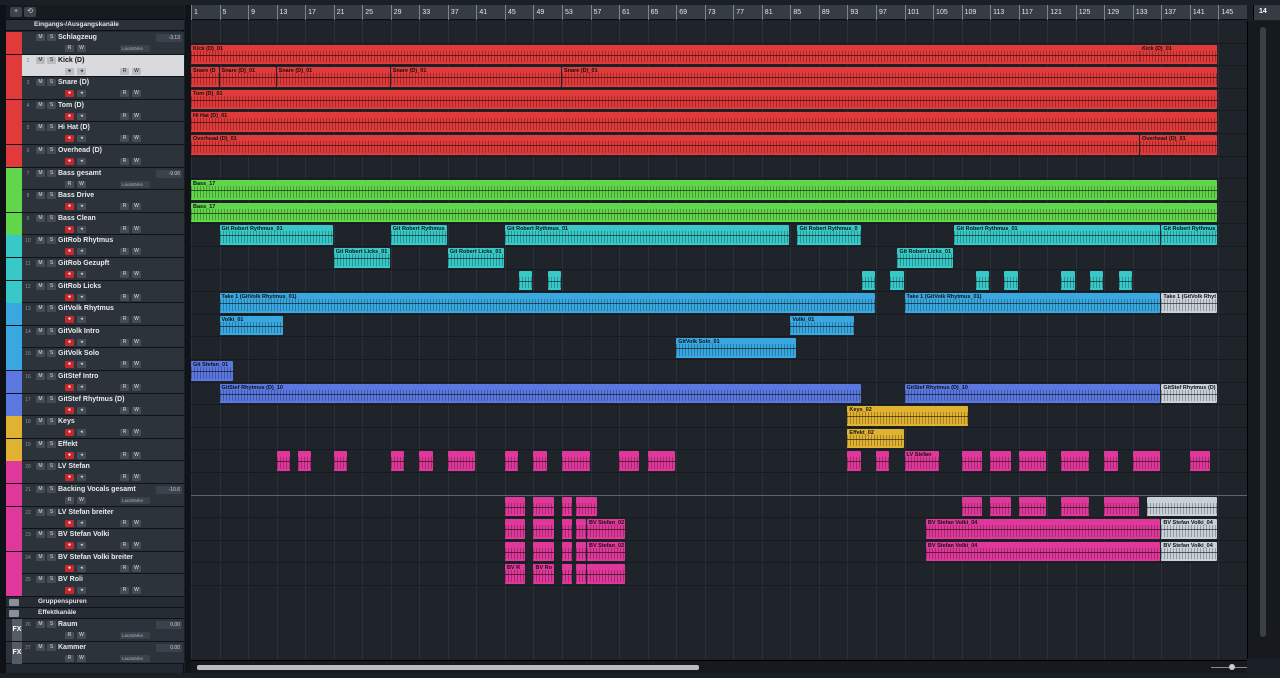 The width and height of the screenshot is (1280, 678). What do you see at coordinates (95, 405) in the screenshot?
I see `track-row: 17 M S ● ◂ R W GitStef Rhytmus (D)` at bounding box center [95, 405].